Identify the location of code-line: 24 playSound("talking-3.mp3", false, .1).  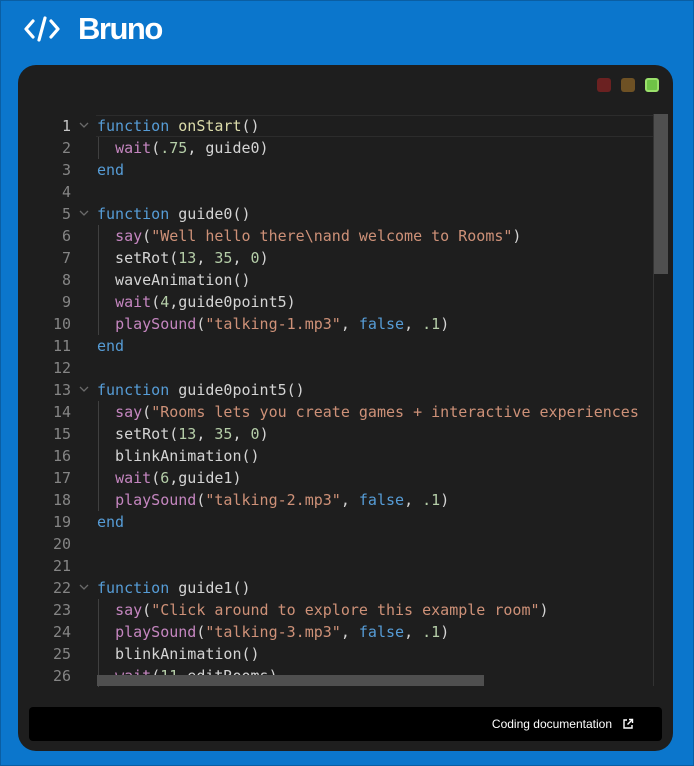
(345, 632).